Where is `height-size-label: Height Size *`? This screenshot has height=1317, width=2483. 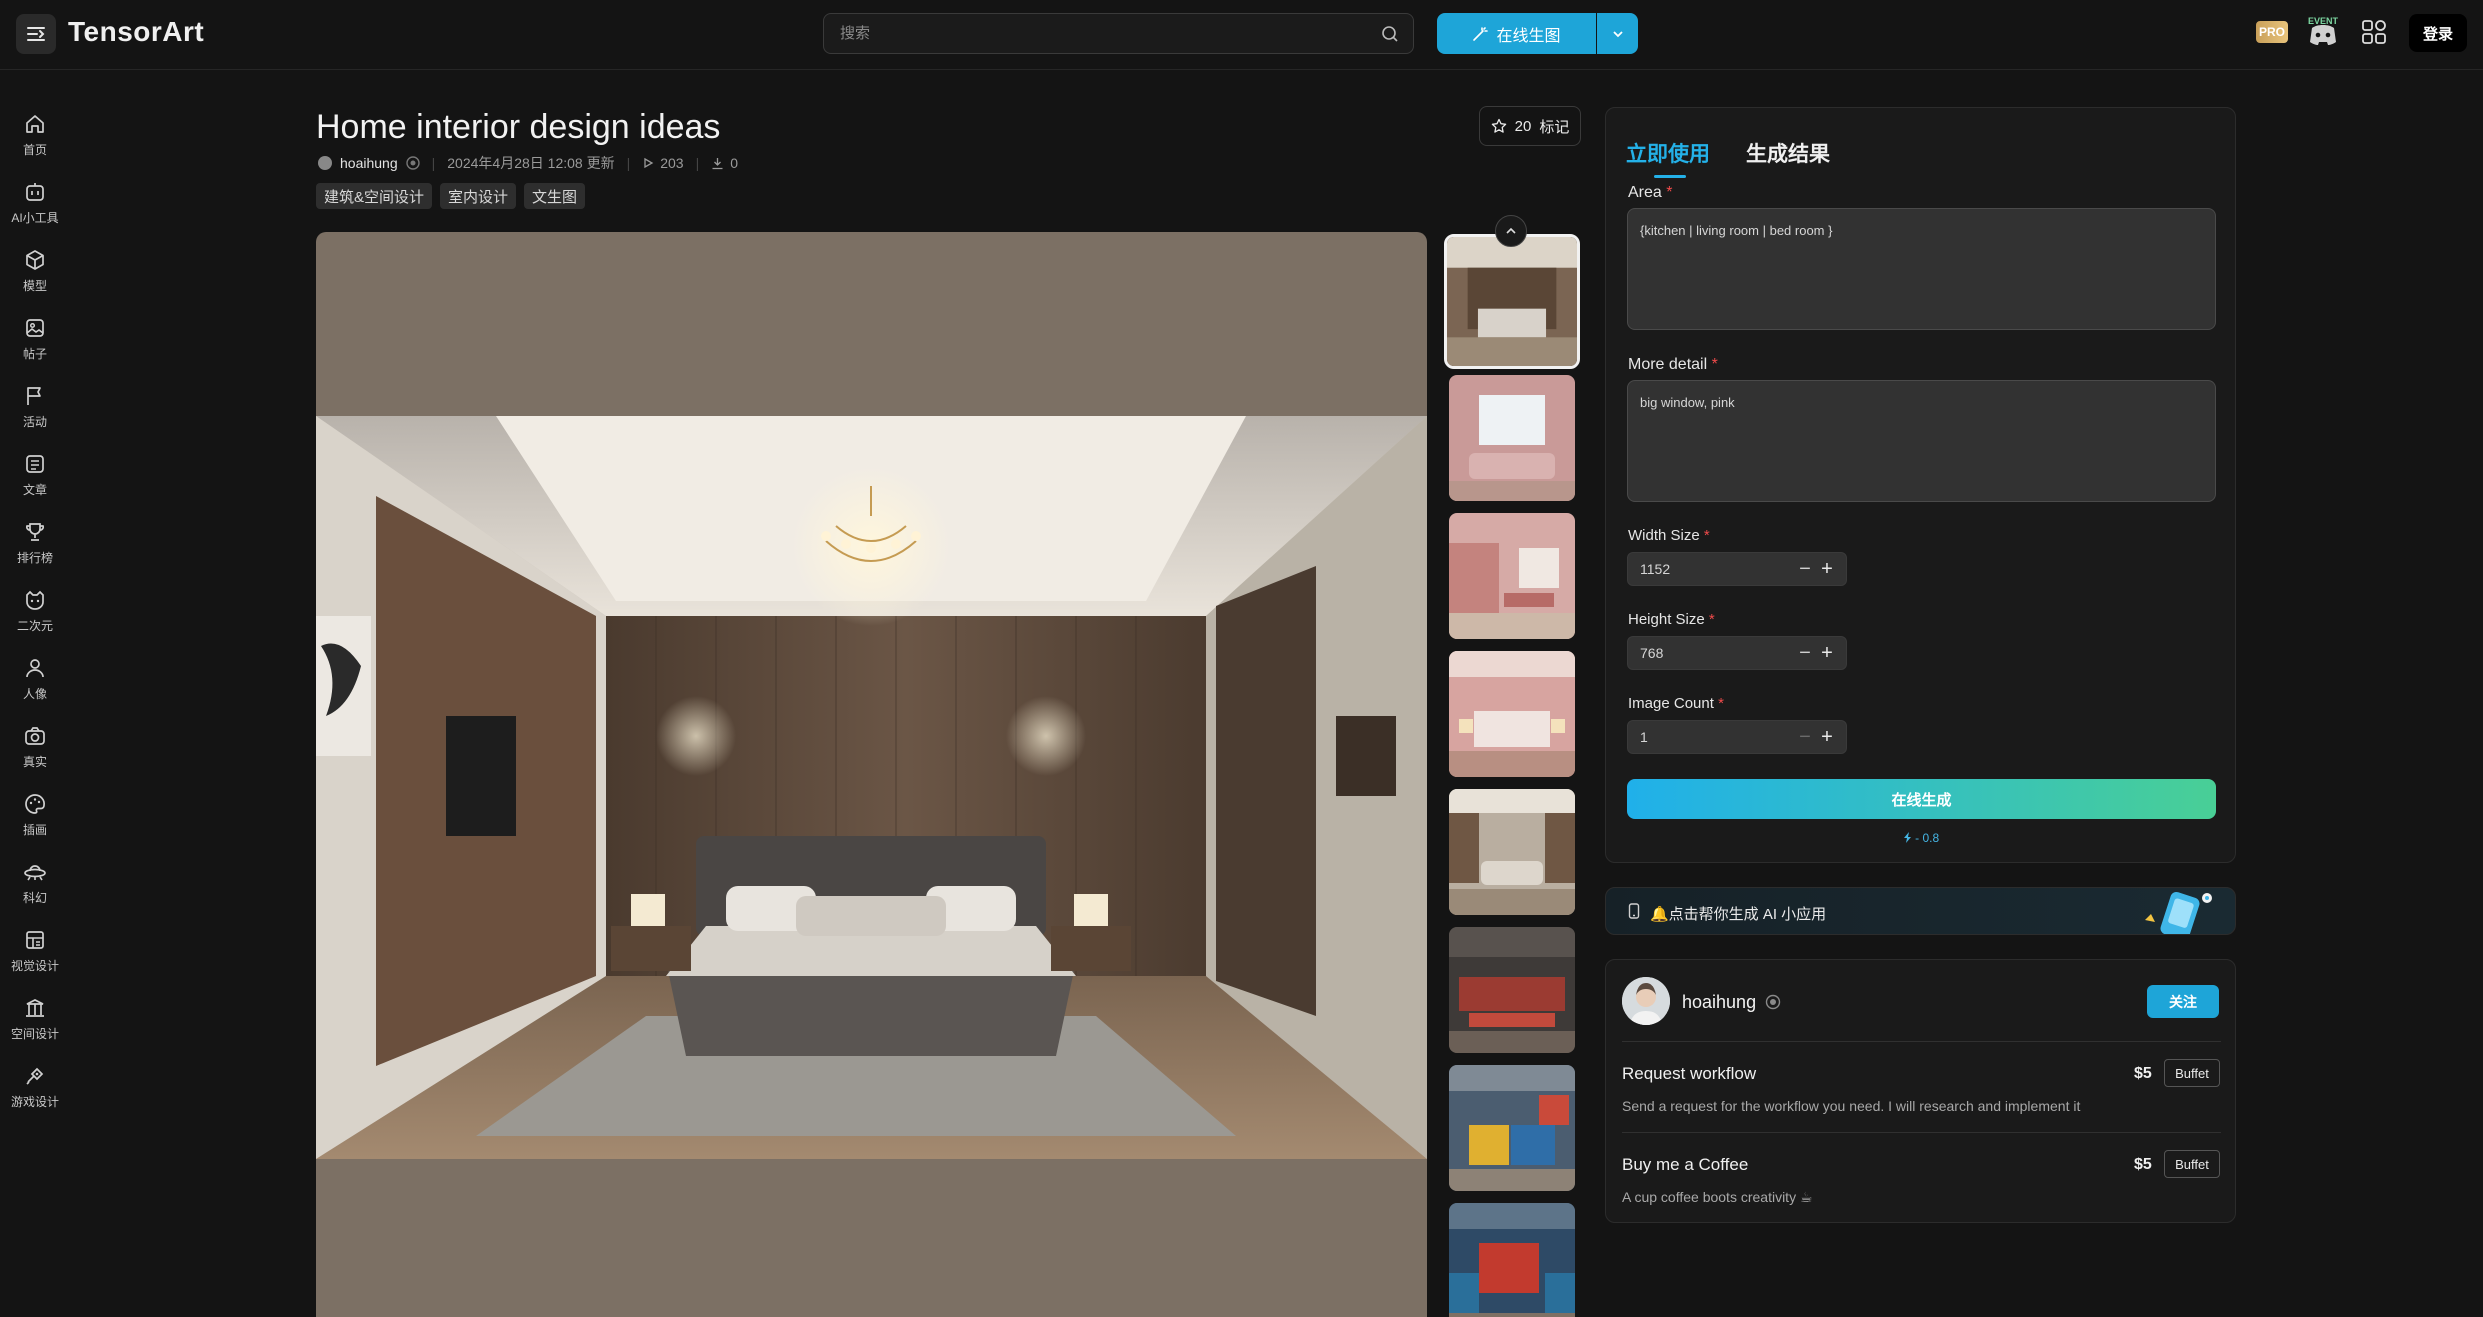 height-size-label: Height Size * is located at coordinates (1671, 619).